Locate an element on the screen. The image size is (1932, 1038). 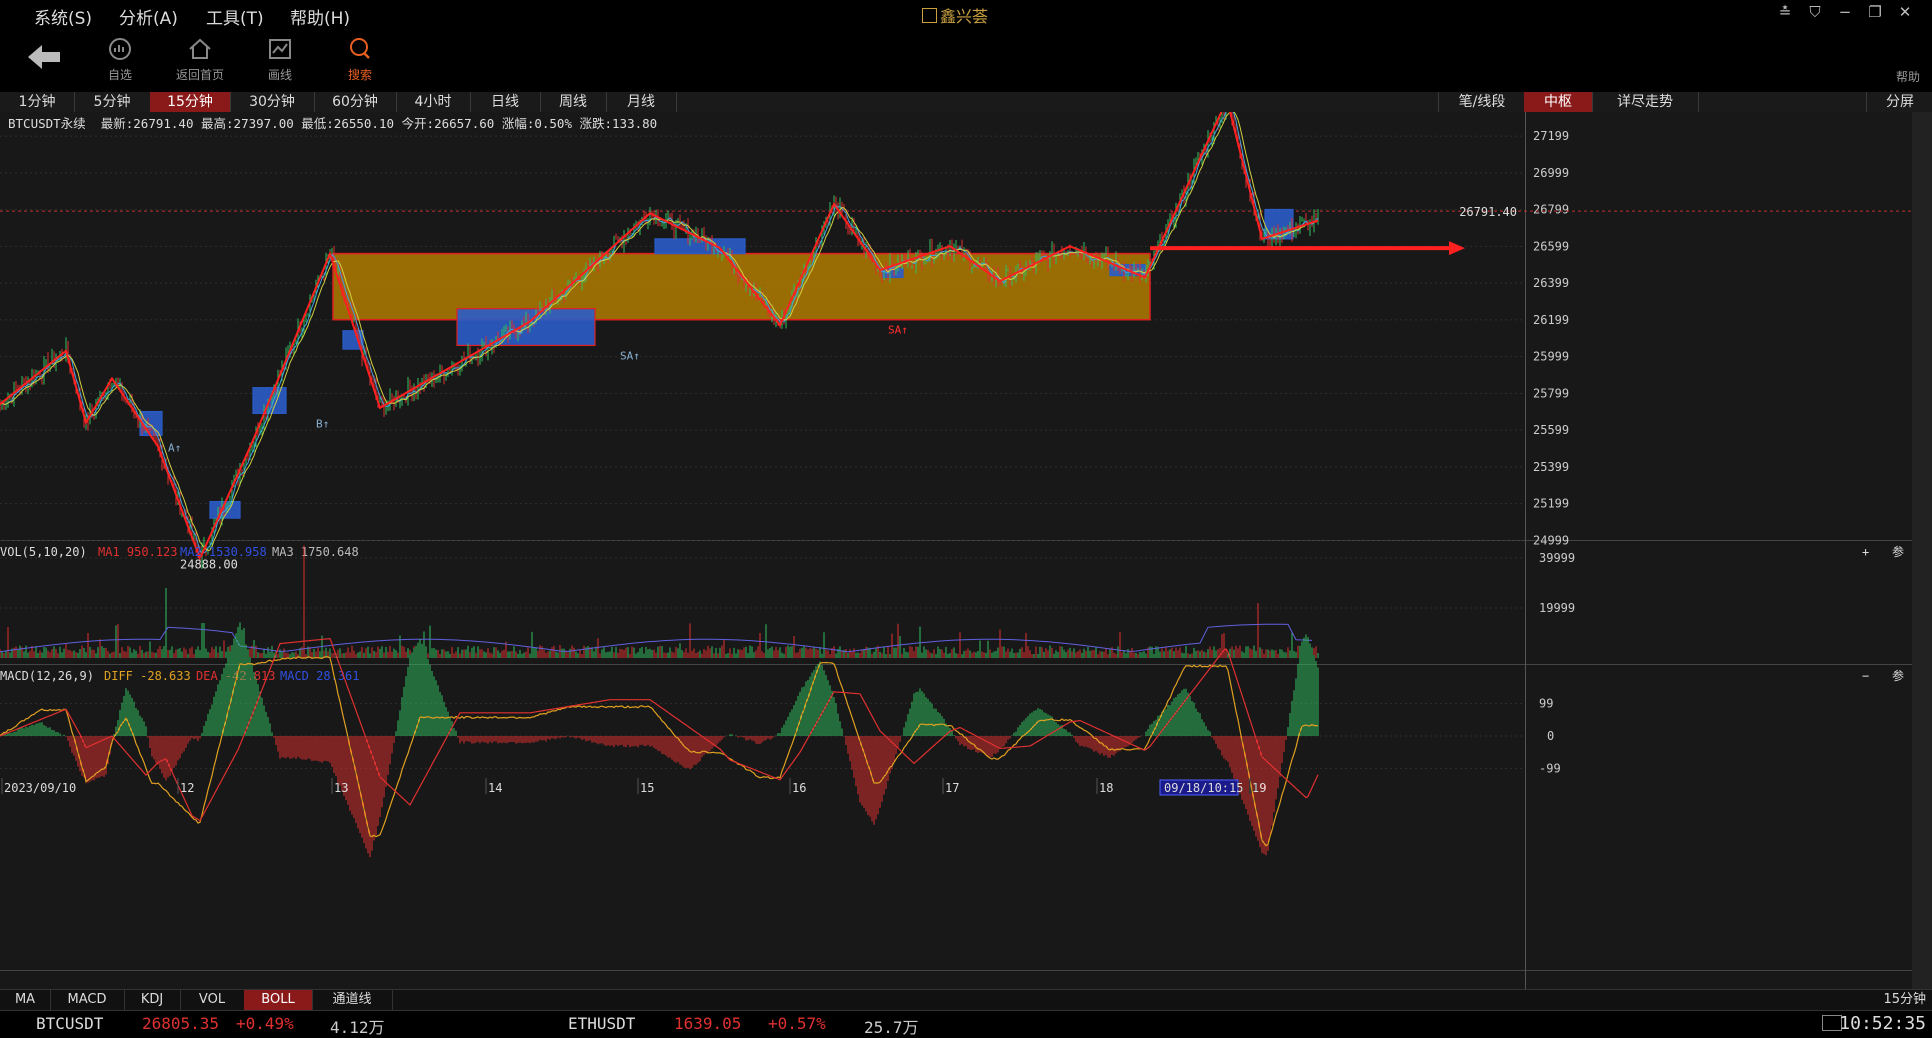
menu-help: 帮助(H) is located at coordinates (320, 16).